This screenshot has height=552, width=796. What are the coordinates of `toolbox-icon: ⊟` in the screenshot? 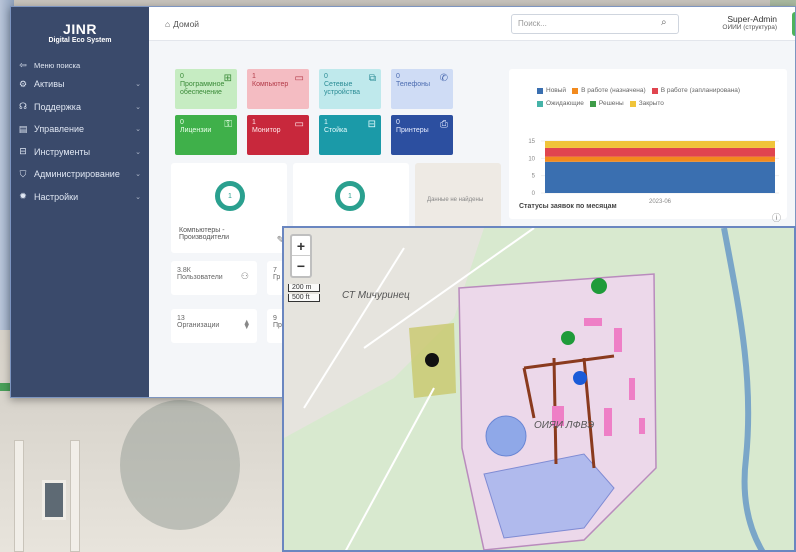 It's located at (23, 151).